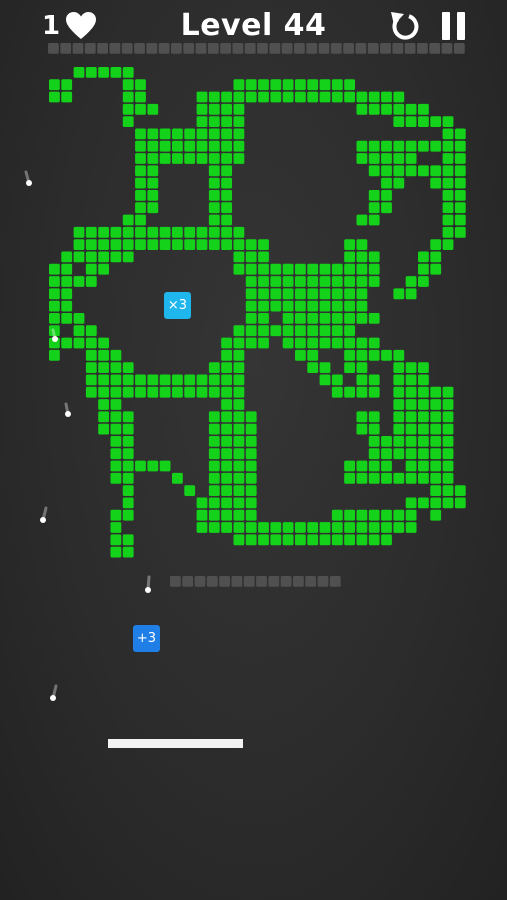 This screenshot has height=900, width=507. What do you see at coordinates (175, 743) in the screenshot?
I see `paddle` at bounding box center [175, 743].